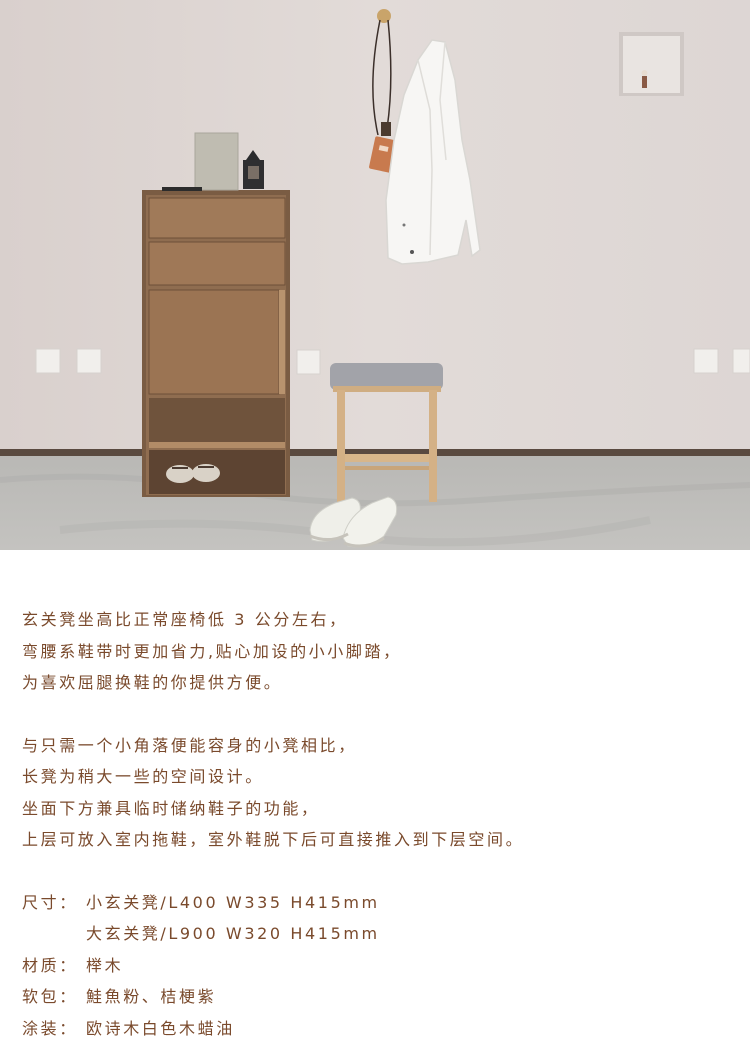  I want to click on spec-size: 尺寸： 小玄关凳/L400 W335 H415mm, so click(377, 903).